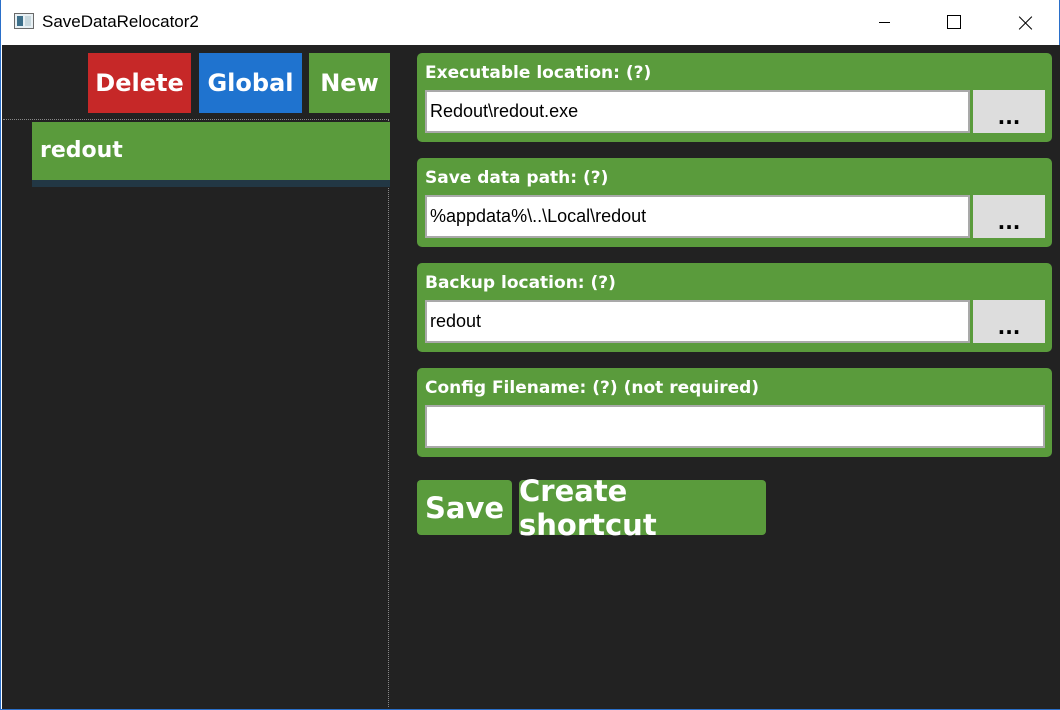 This screenshot has height=710, width=1060. I want to click on backup-field, so click(697, 321).